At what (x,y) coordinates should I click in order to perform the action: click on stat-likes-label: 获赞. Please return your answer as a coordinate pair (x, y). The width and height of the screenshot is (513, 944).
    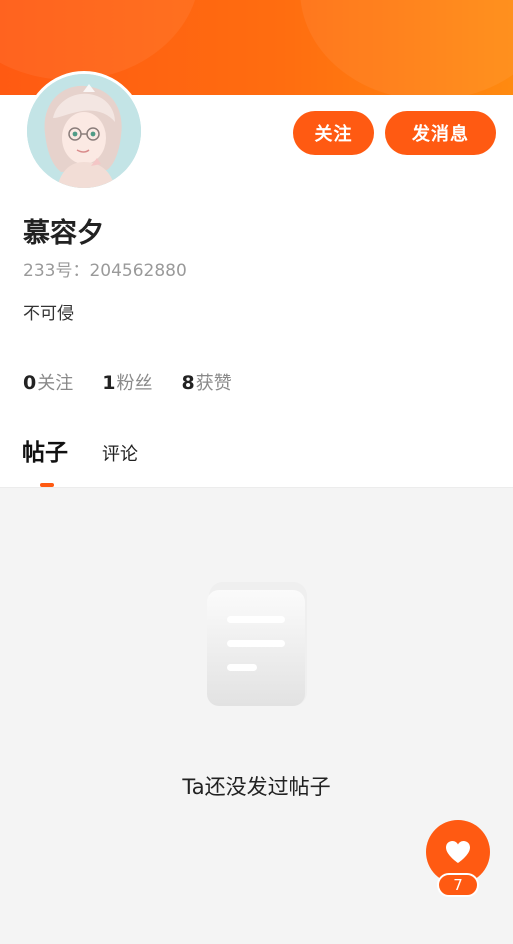
    Looking at the image, I should click on (213, 383).